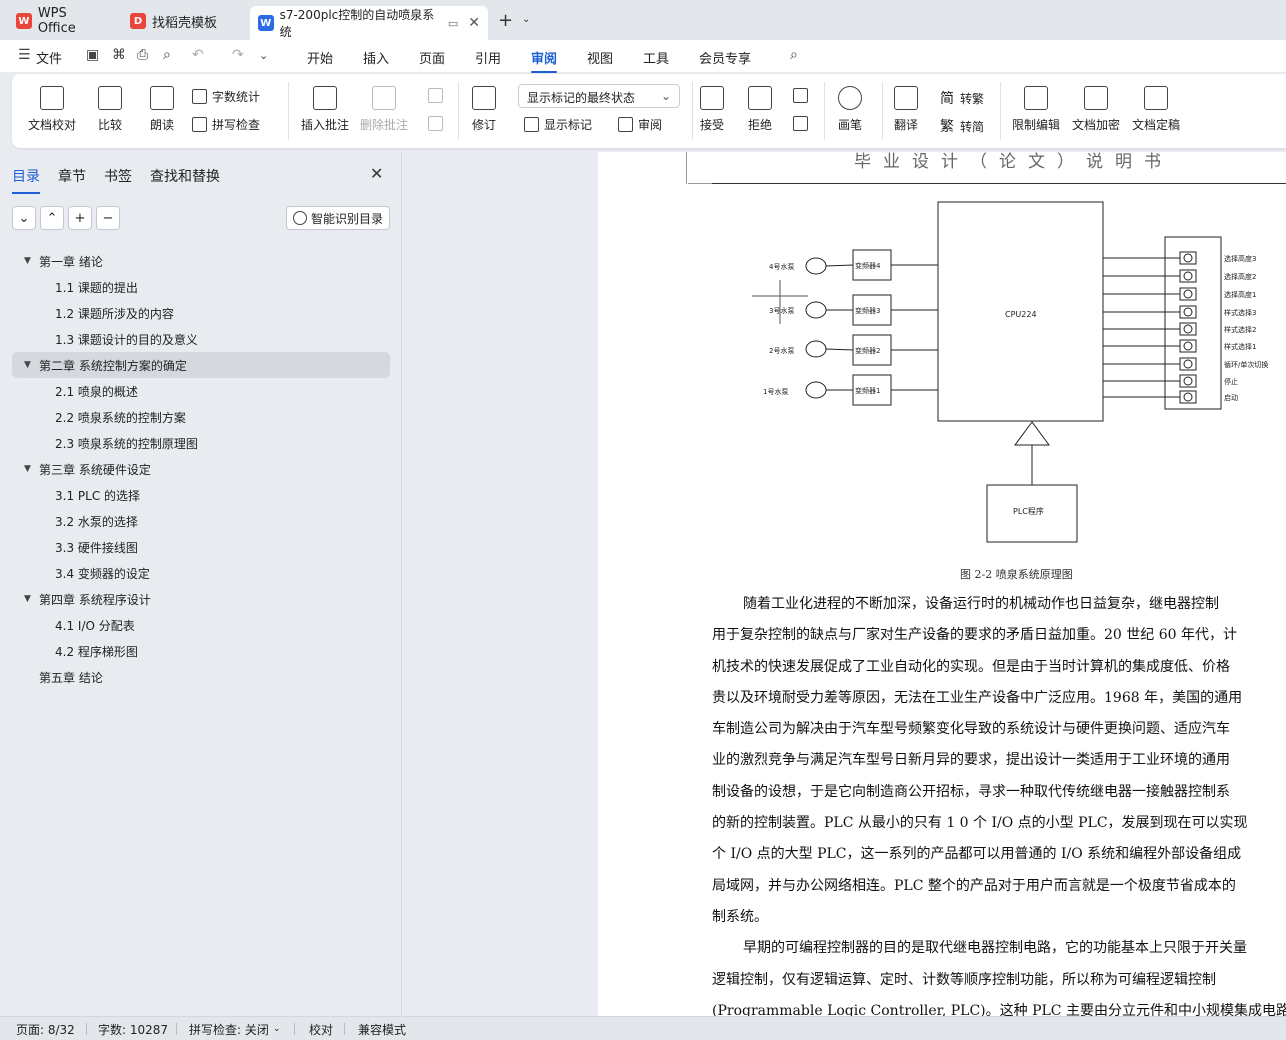 The image size is (1286, 1040). I want to click on close-tab-icon: ✕, so click(474, 23).